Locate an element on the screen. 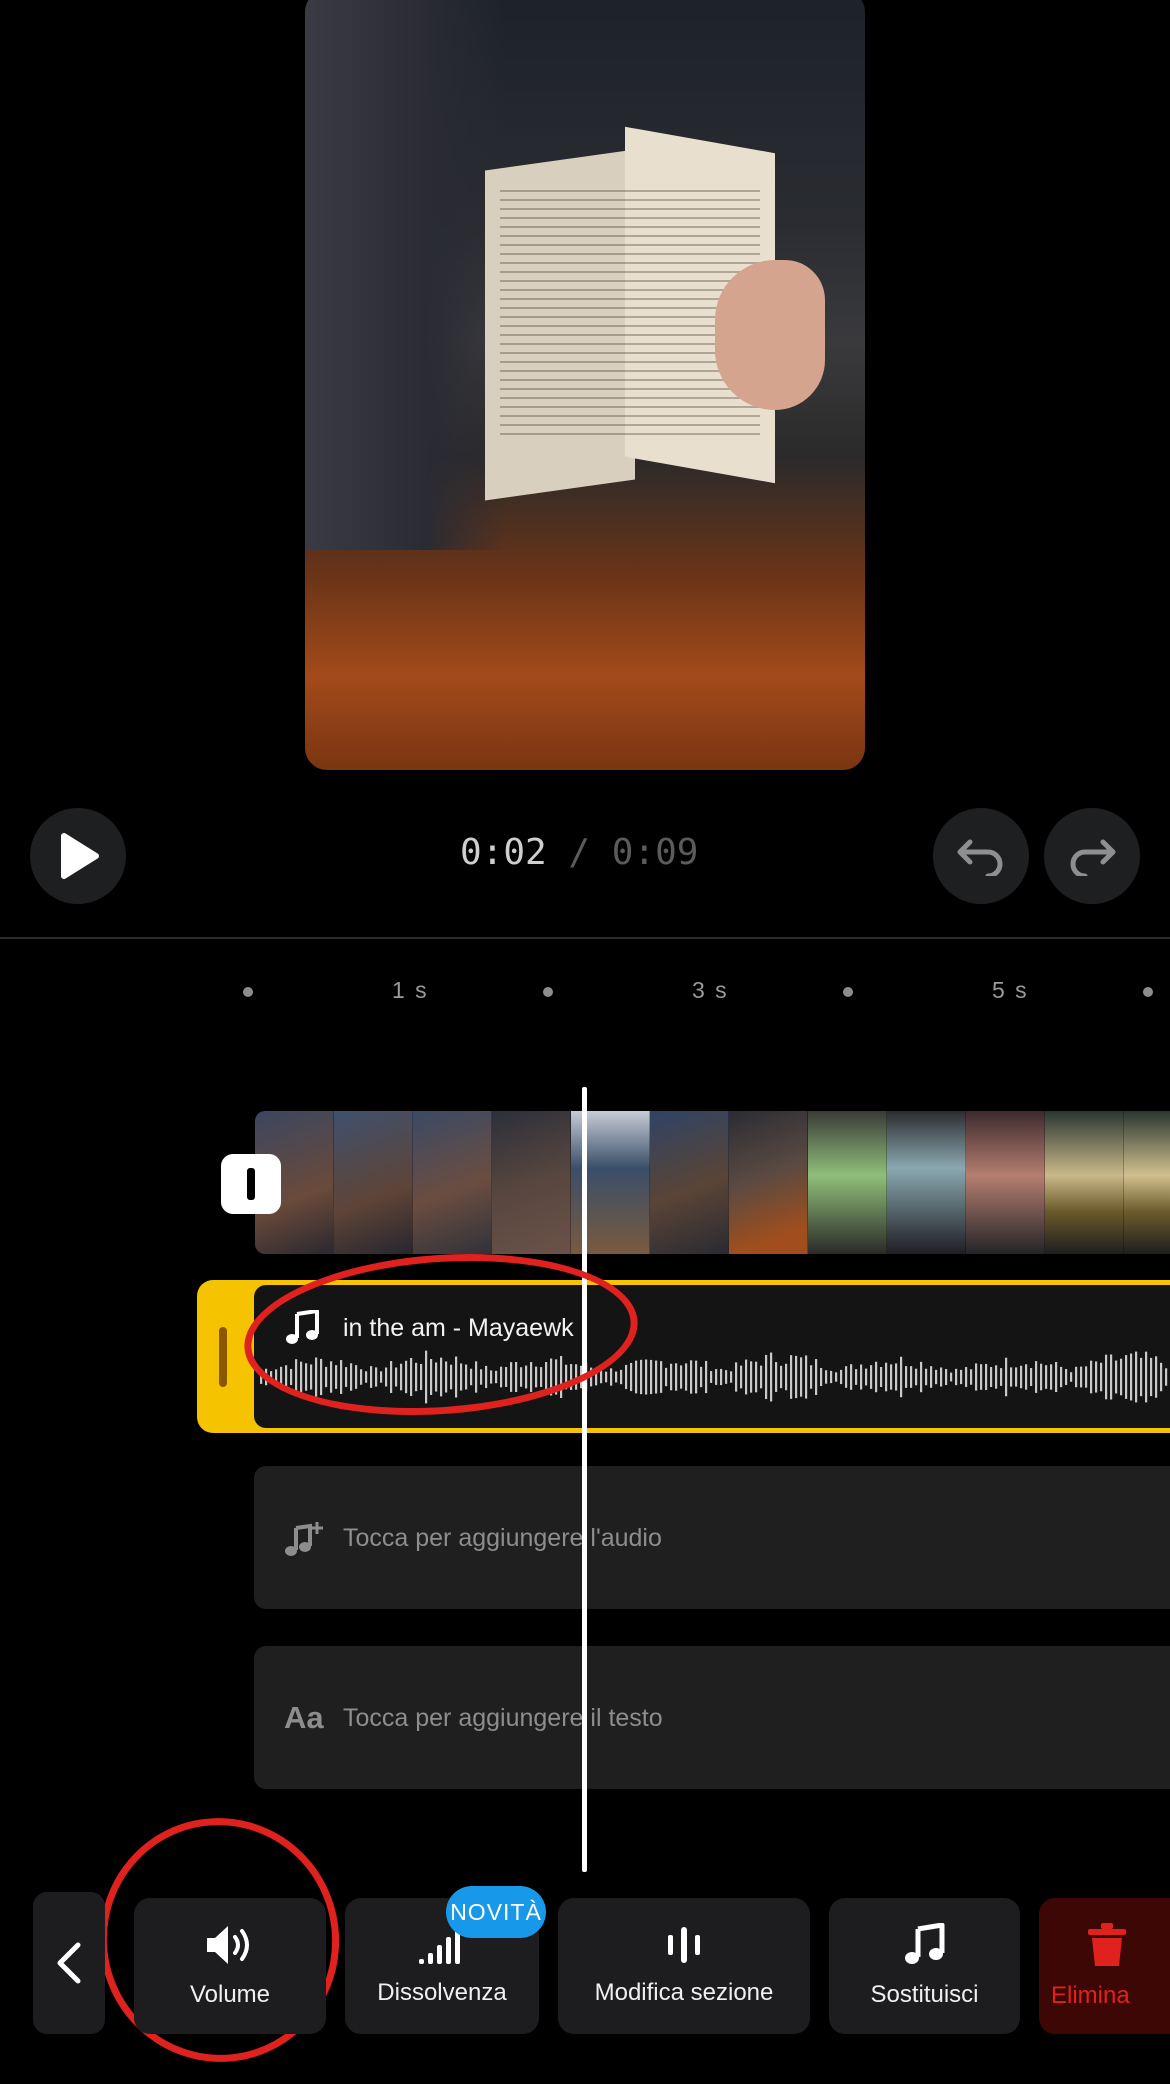  undo-button is located at coordinates (981, 856).